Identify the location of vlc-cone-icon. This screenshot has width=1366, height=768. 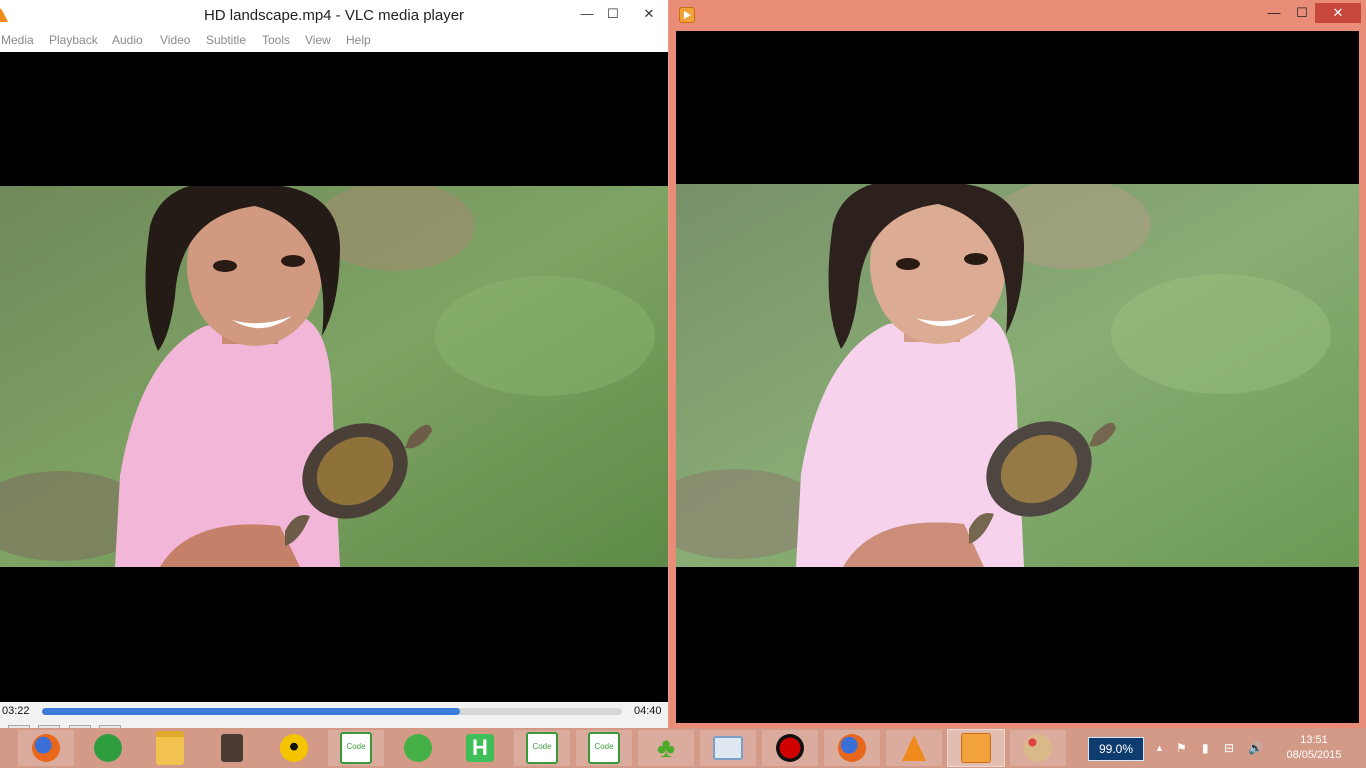
(914, 748).